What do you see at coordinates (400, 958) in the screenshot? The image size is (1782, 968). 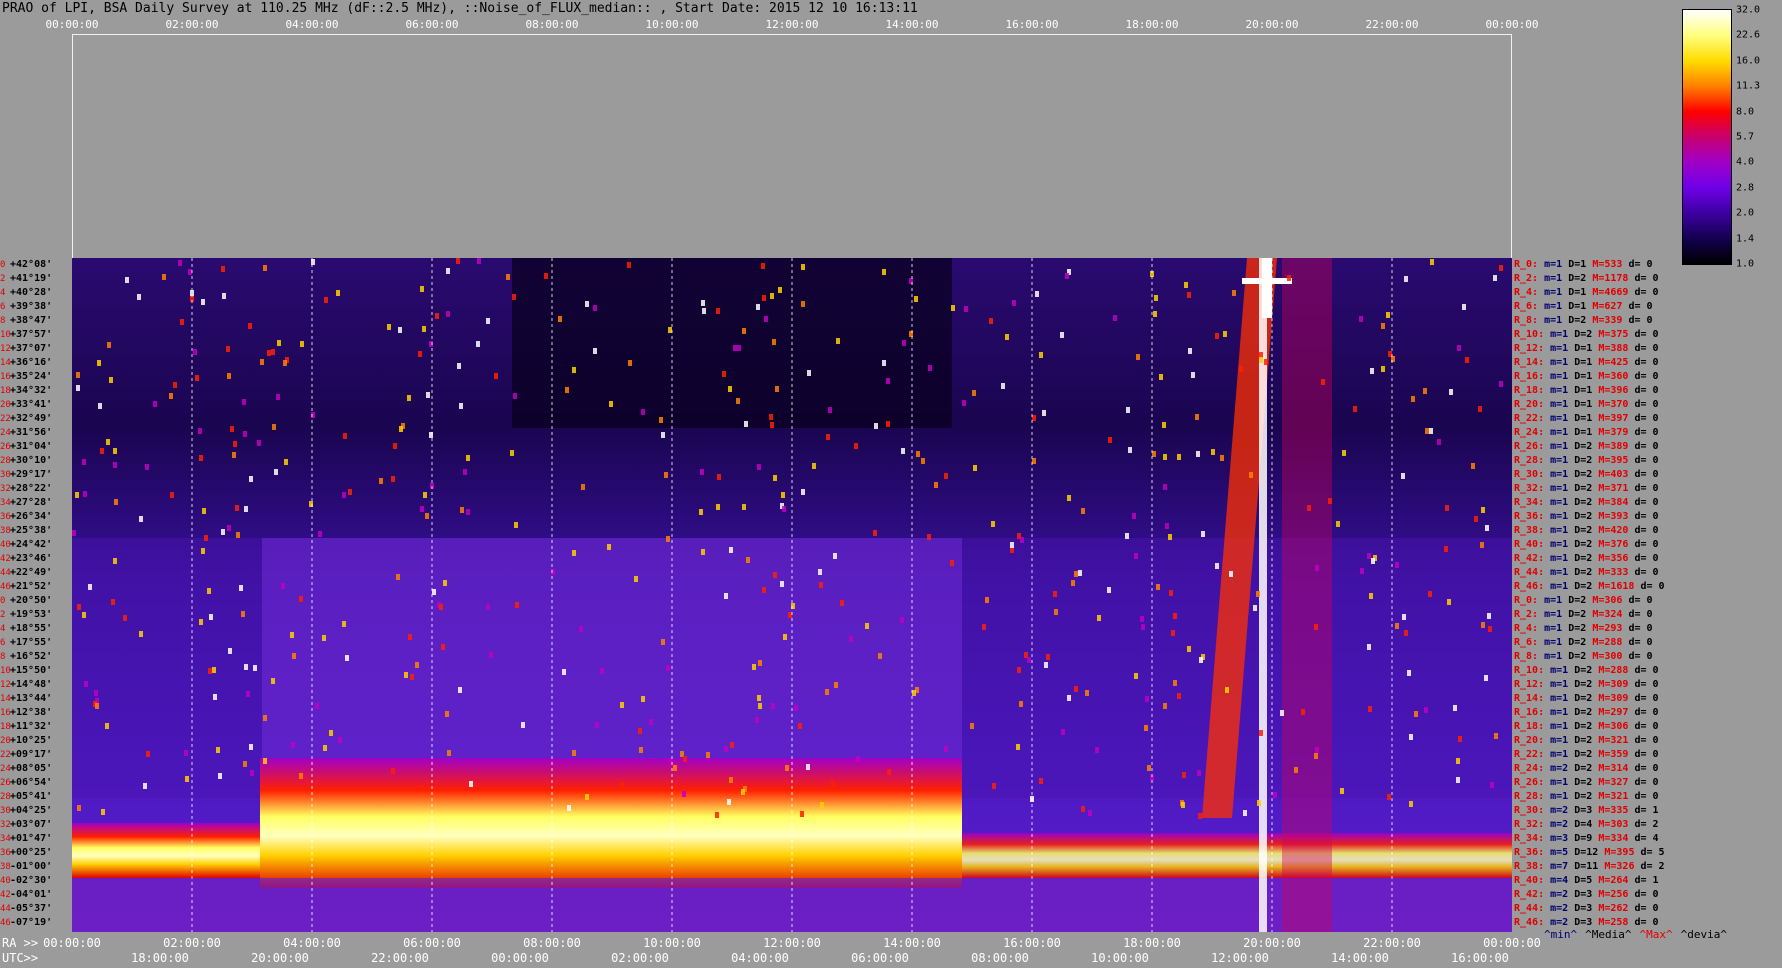 I see `utc-time-label: 22:00:00` at bounding box center [400, 958].